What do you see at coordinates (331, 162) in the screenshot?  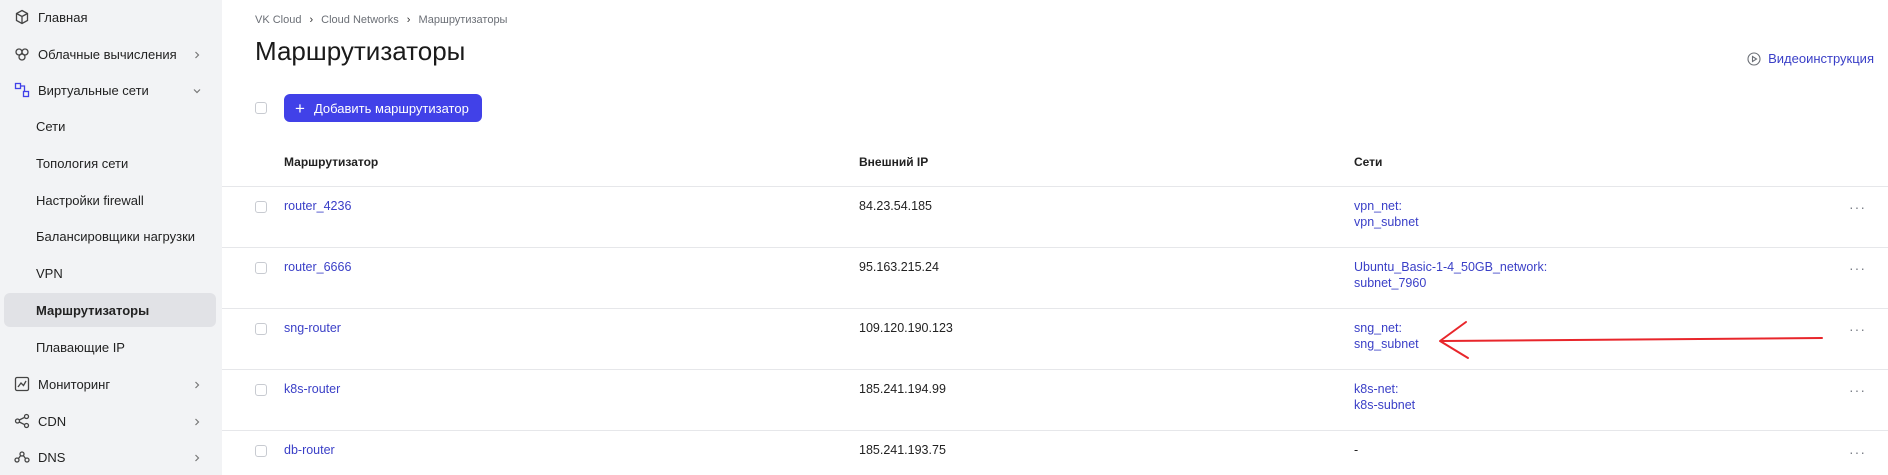 I see `column-header-router: Маршрутизатор` at bounding box center [331, 162].